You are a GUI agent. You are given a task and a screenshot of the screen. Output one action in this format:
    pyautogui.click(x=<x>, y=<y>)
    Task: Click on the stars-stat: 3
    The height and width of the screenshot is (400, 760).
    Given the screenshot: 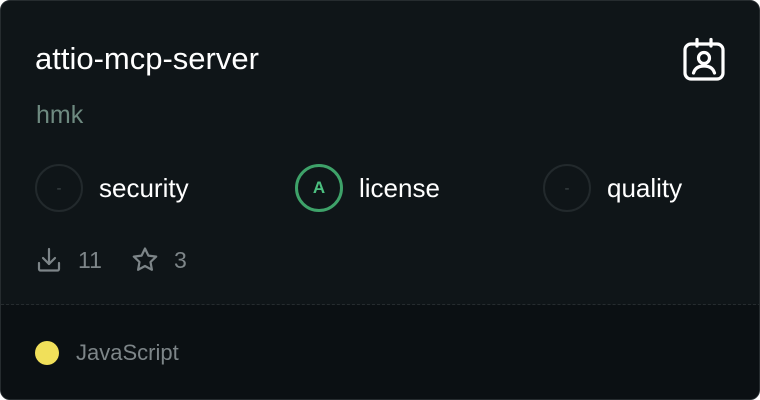 What is the action you would take?
    pyautogui.click(x=159, y=260)
    